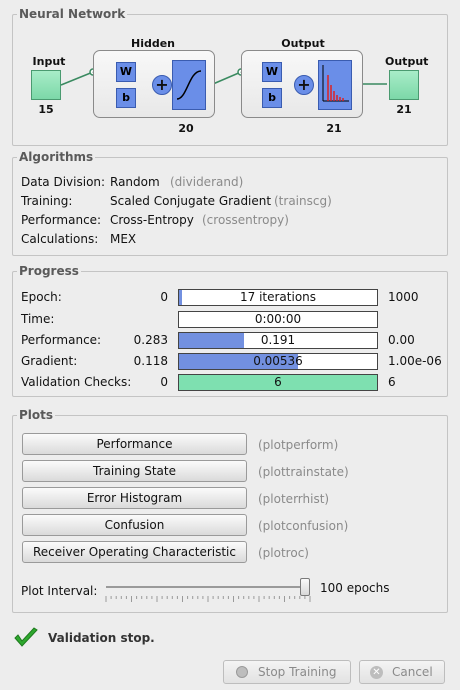 This screenshot has height=690, width=460. What do you see at coordinates (208, 594) in the screenshot?
I see `slider-track-ticks` at bounding box center [208, 594].